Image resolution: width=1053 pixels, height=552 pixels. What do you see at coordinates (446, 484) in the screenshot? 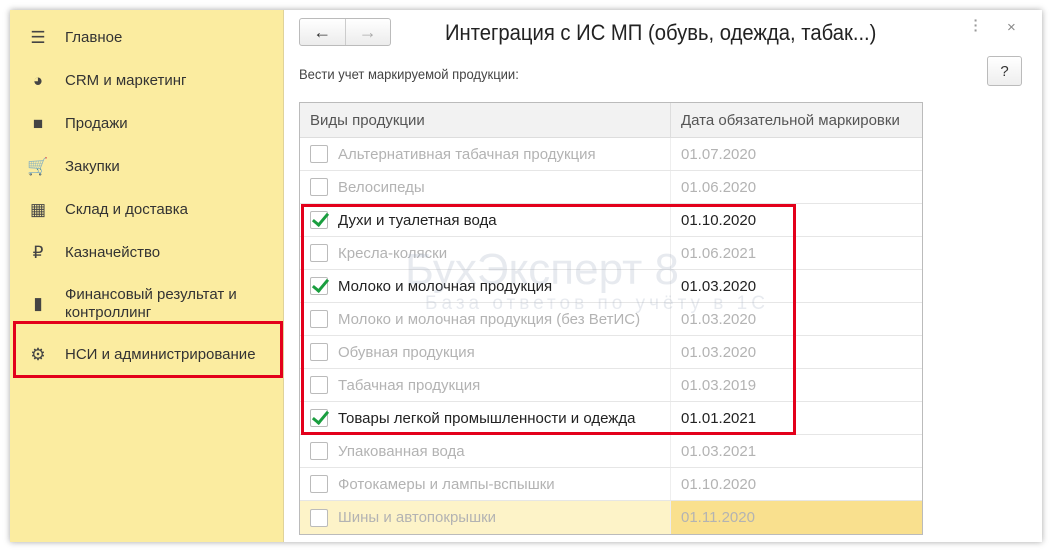
I see `product-name: Фотокамеры и лампы-вспышки` at bounding box center [446, 484].